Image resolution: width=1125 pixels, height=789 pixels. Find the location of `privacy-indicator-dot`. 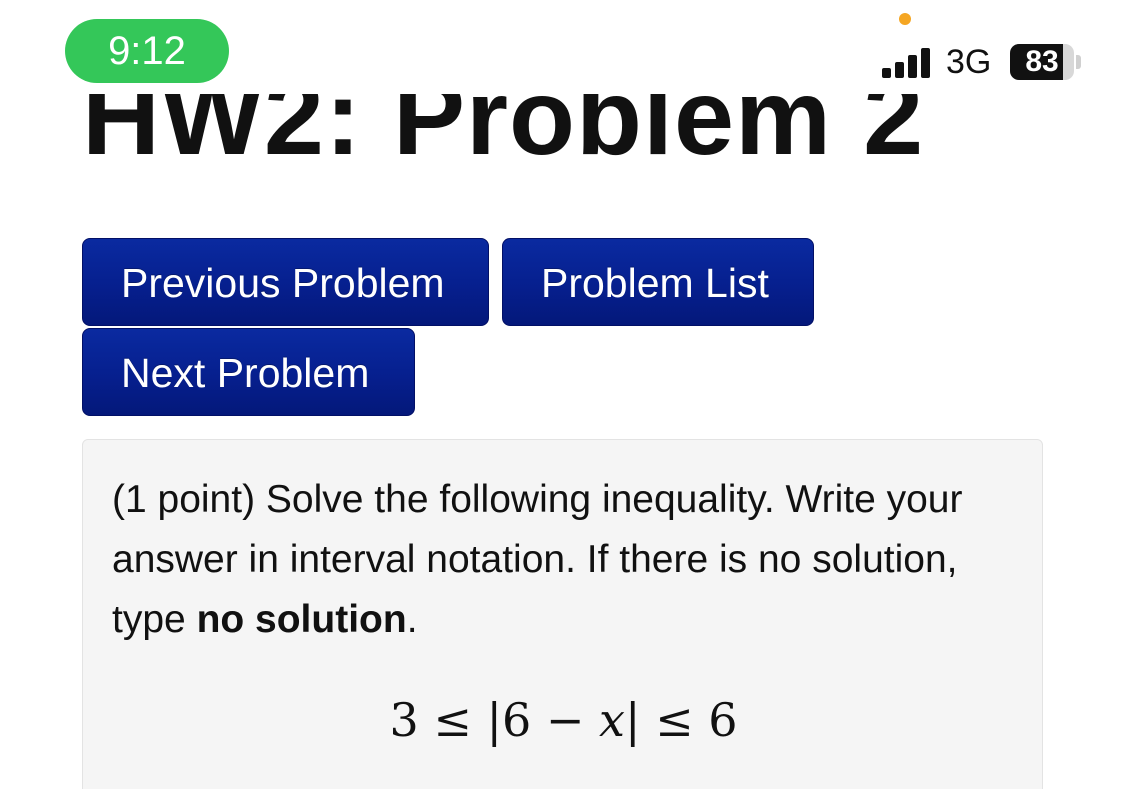

privacy-indicator-dot is located at coordinates (905, 19).